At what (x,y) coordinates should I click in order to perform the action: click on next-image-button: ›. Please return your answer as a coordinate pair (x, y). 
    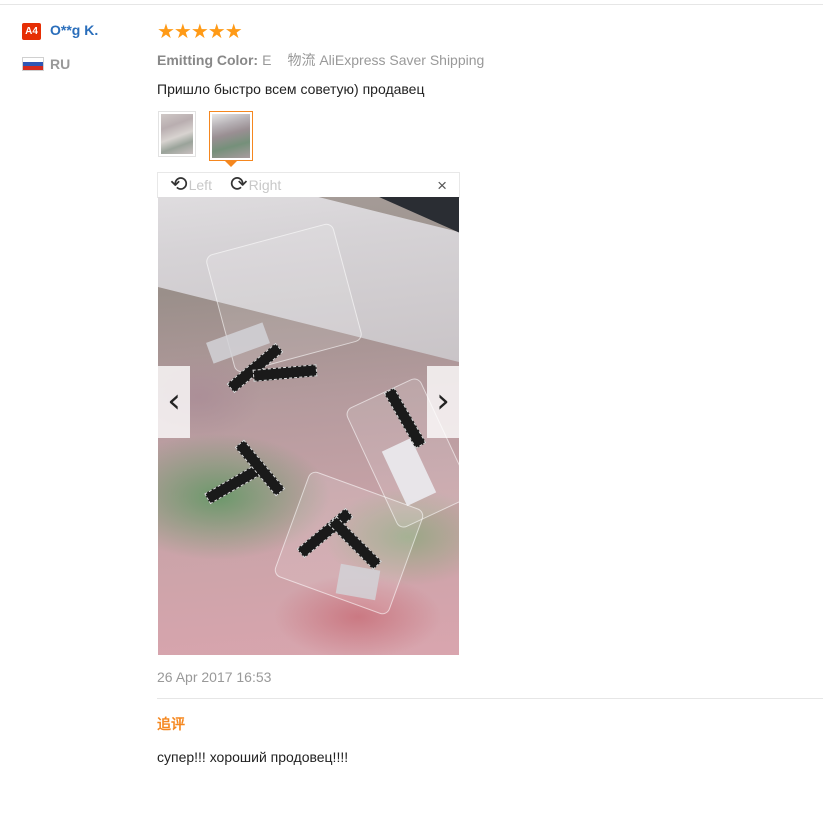
    Looking at the image, I should click on (443, 402).